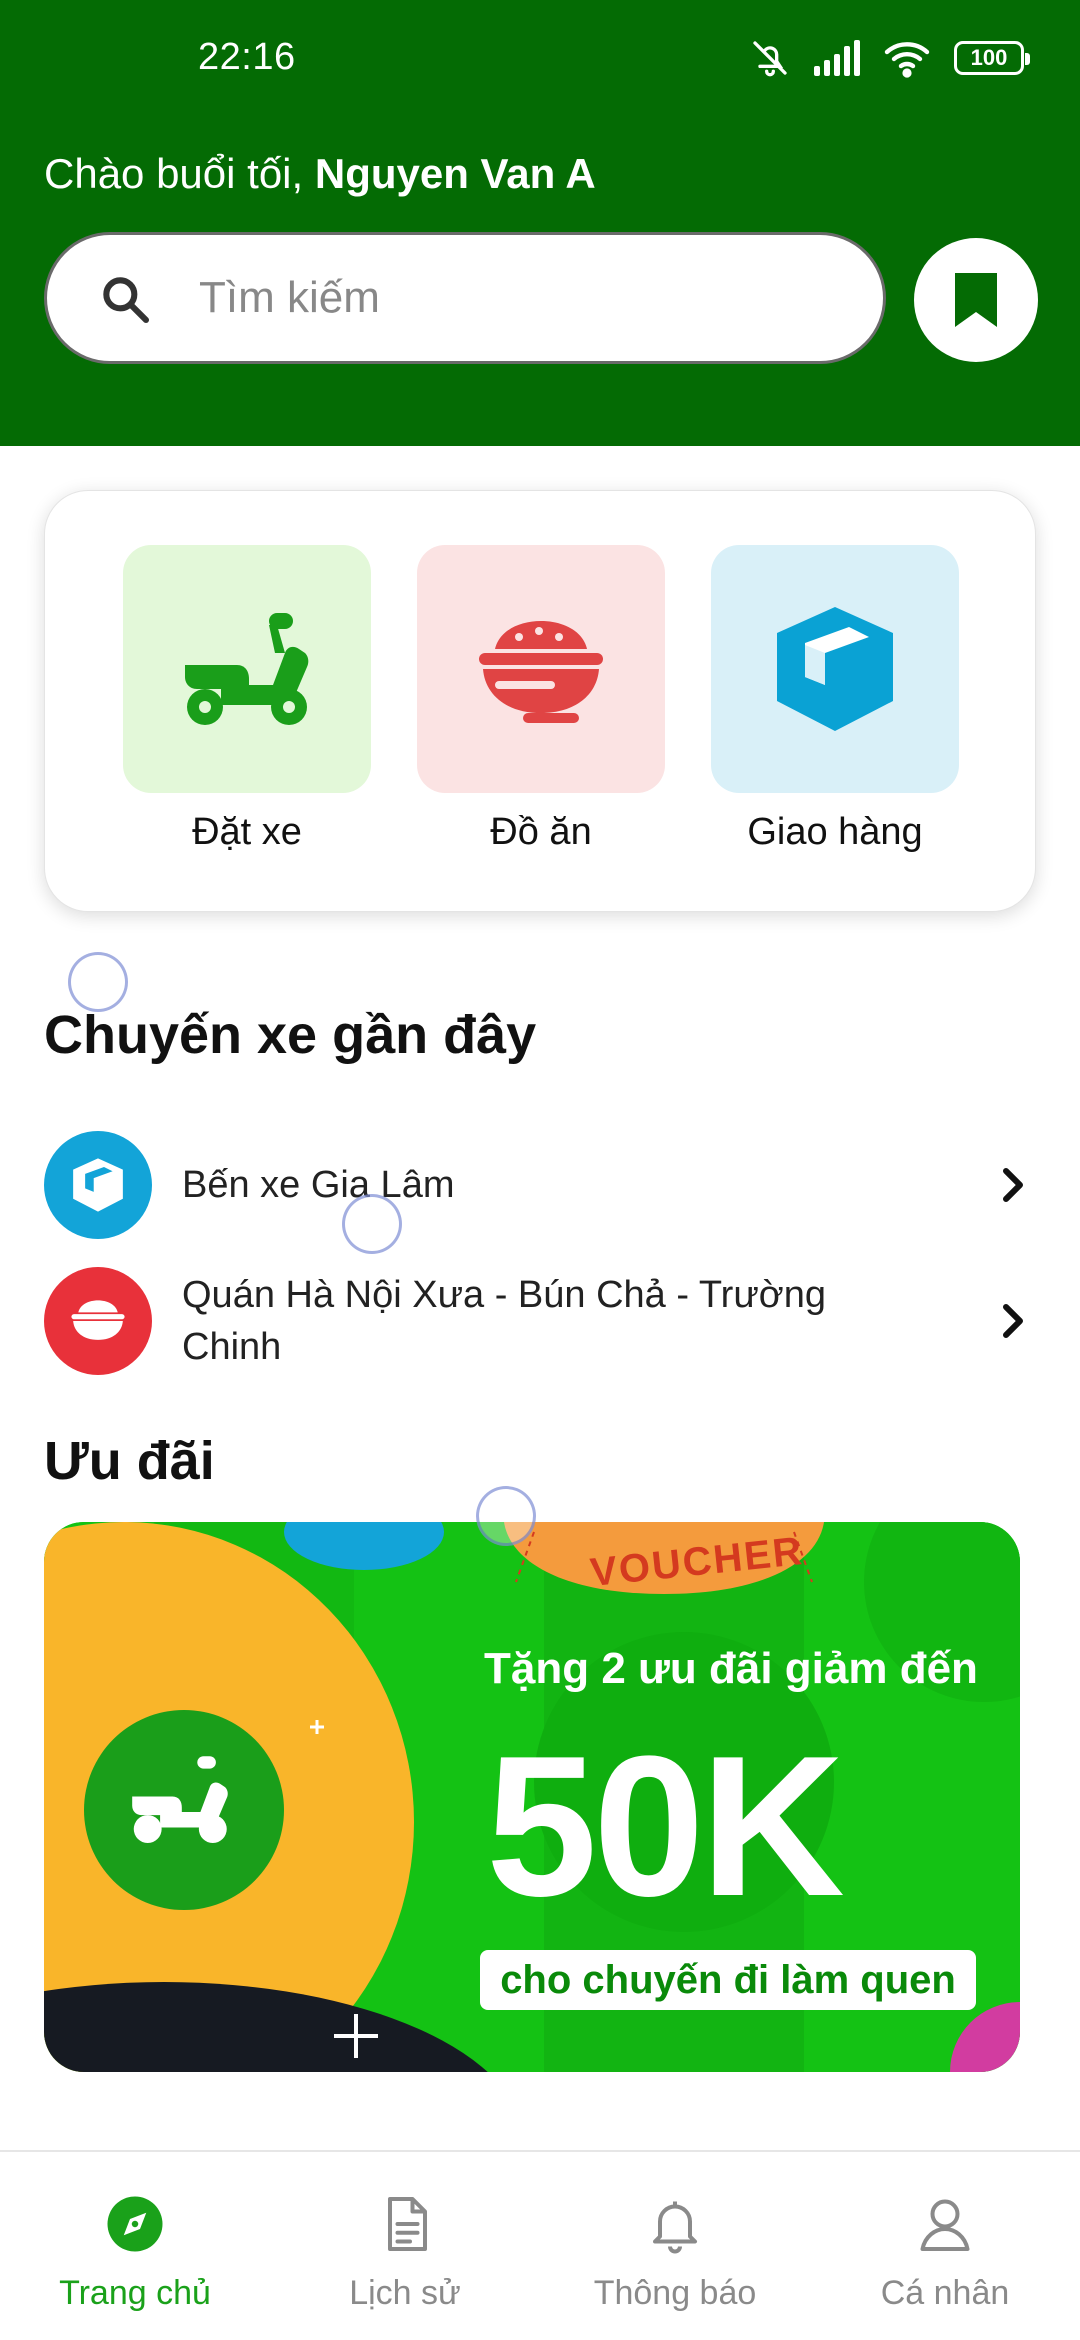 Image resolution: width=1080 pixels, height=2340 pixels. I want to click on nav-label: Cá nhân, so click(945, 2293).